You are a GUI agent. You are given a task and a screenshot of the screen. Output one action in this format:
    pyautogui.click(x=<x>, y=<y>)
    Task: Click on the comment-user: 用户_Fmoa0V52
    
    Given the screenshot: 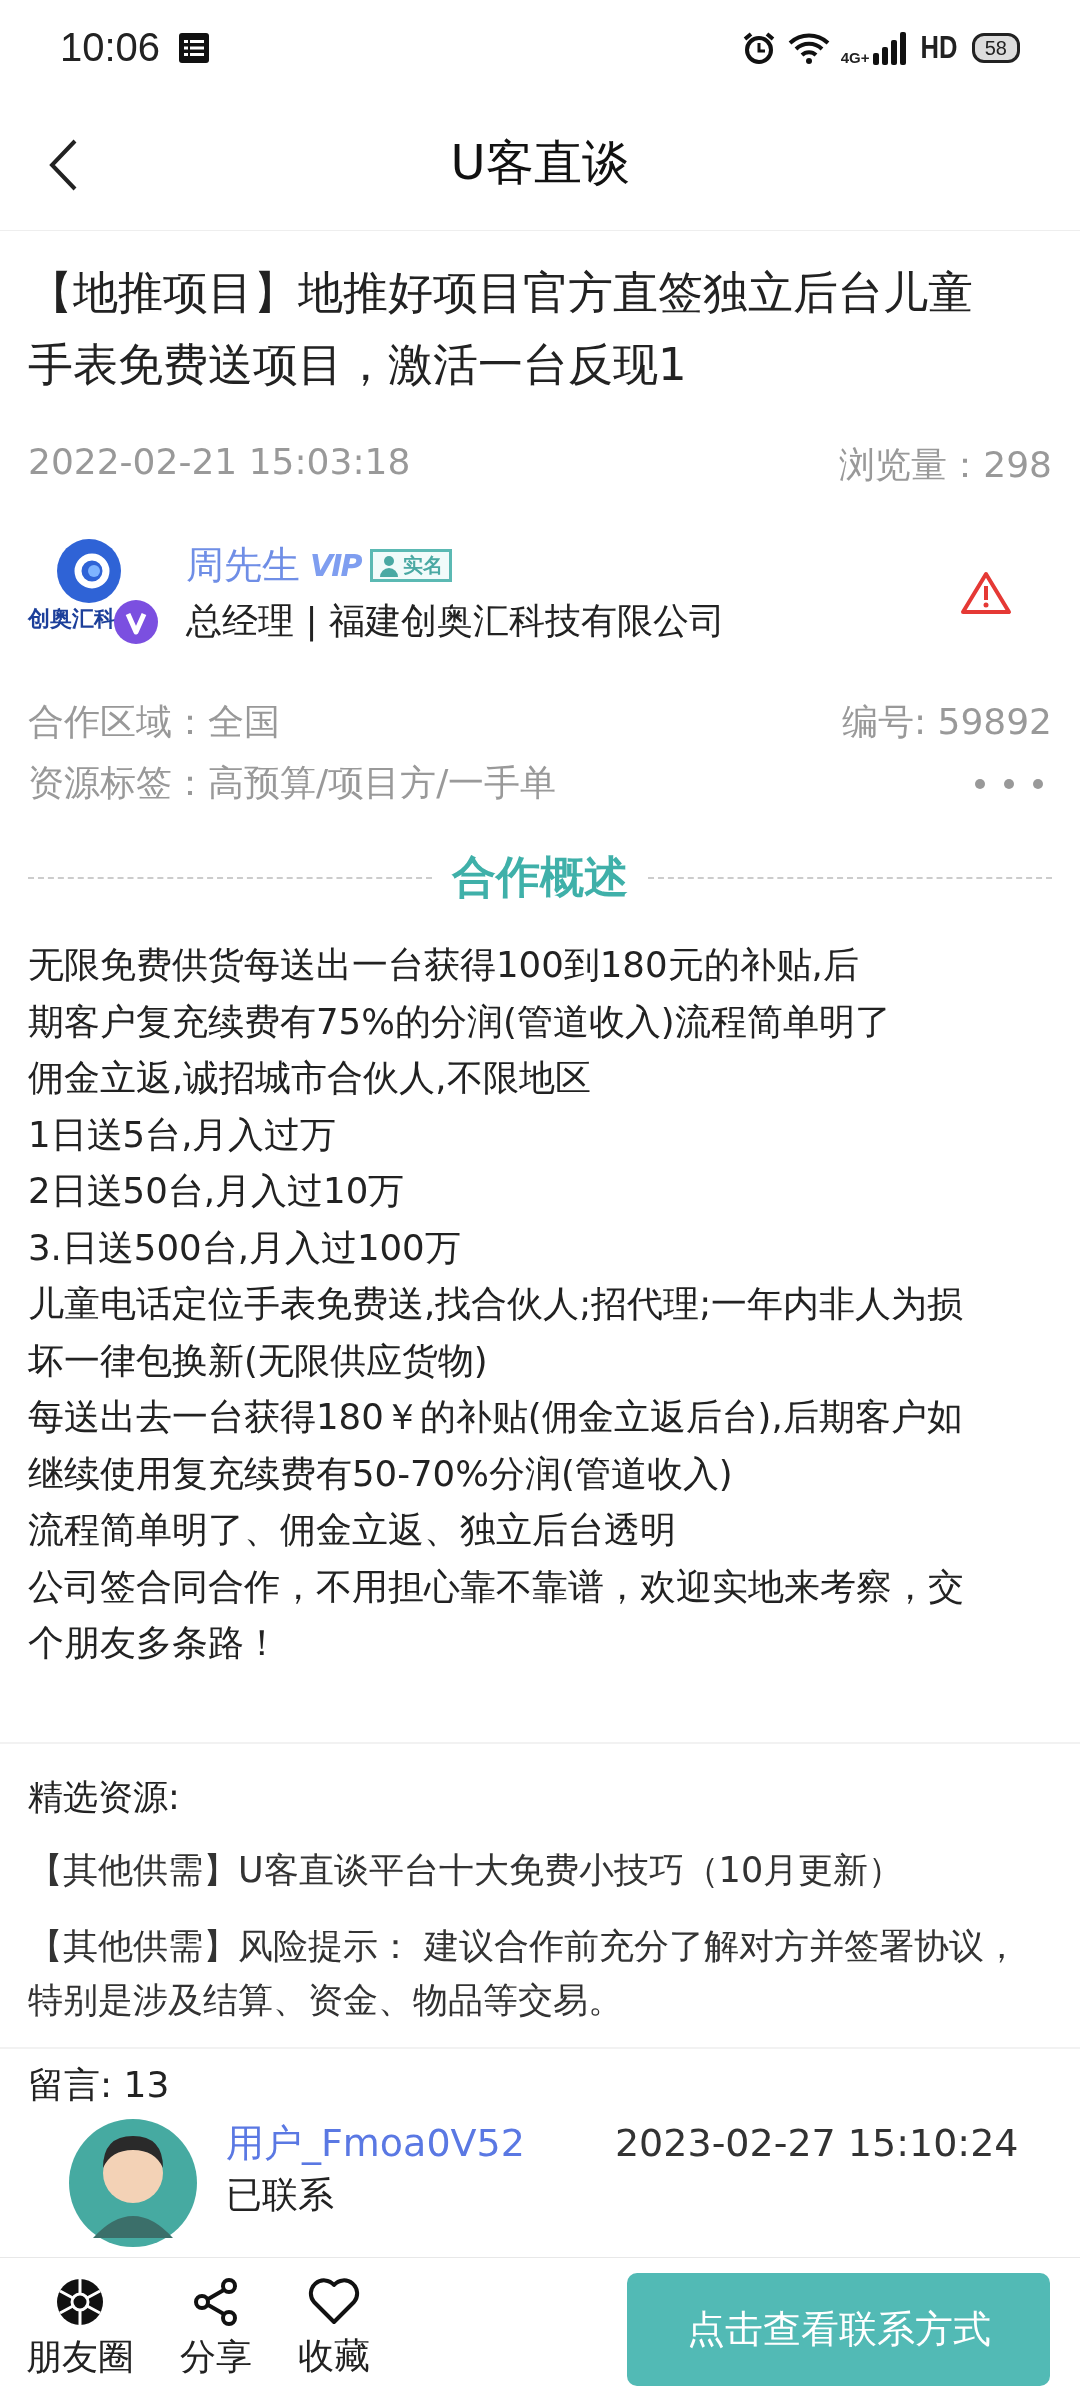 What is the action you would take?
    pyautogui.click(x=375, y=2143)
    